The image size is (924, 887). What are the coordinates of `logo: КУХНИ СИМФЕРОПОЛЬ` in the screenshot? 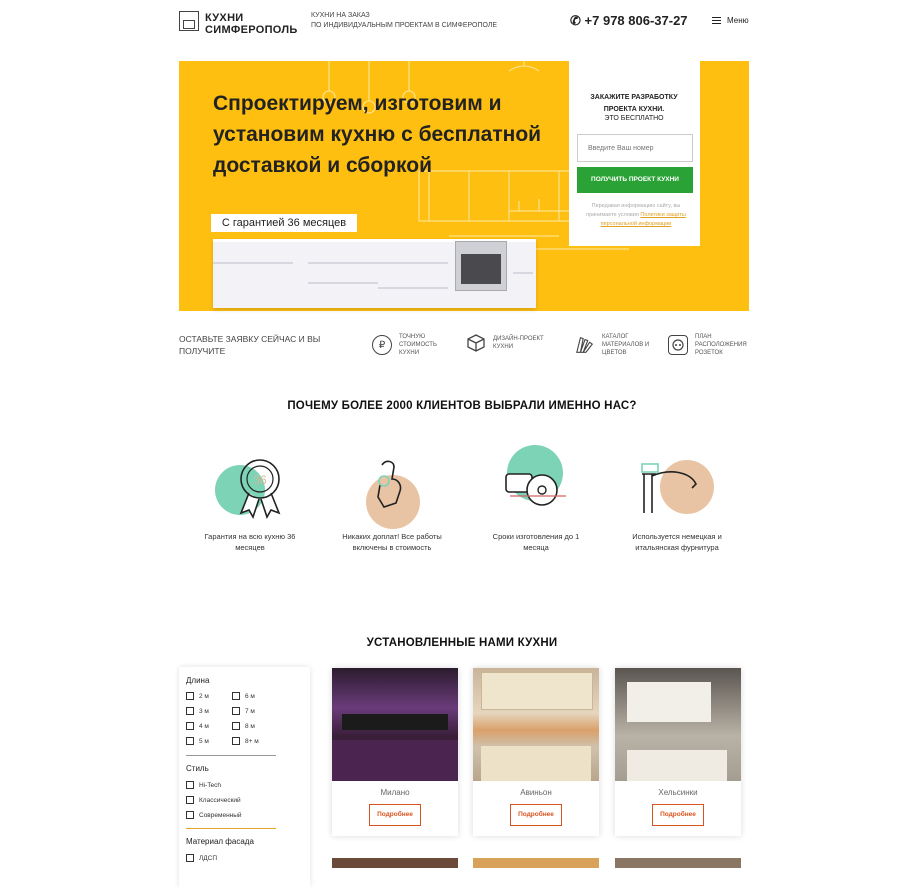 It's located at (255, 24).